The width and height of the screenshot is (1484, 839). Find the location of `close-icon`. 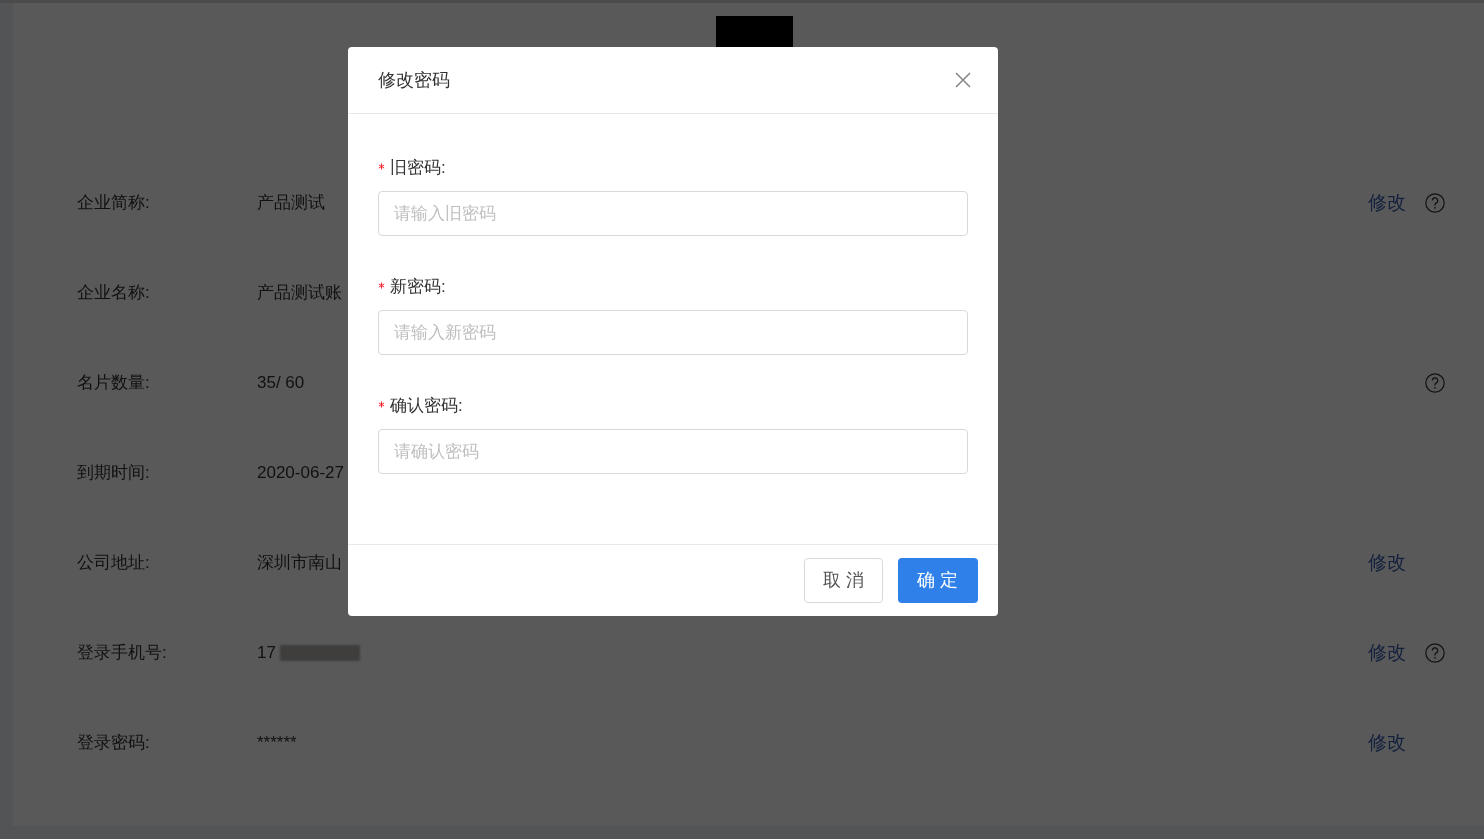

close-icon is located at coordinates (963, 80).